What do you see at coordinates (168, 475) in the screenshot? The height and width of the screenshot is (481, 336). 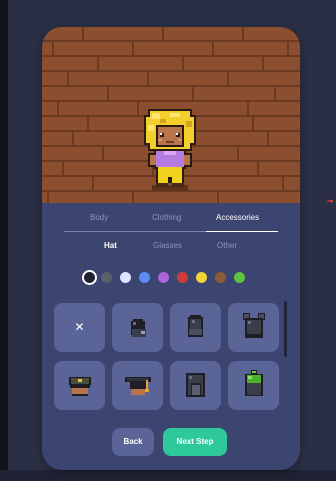 I see `bottom-edge` at bounding box center [168, 475].